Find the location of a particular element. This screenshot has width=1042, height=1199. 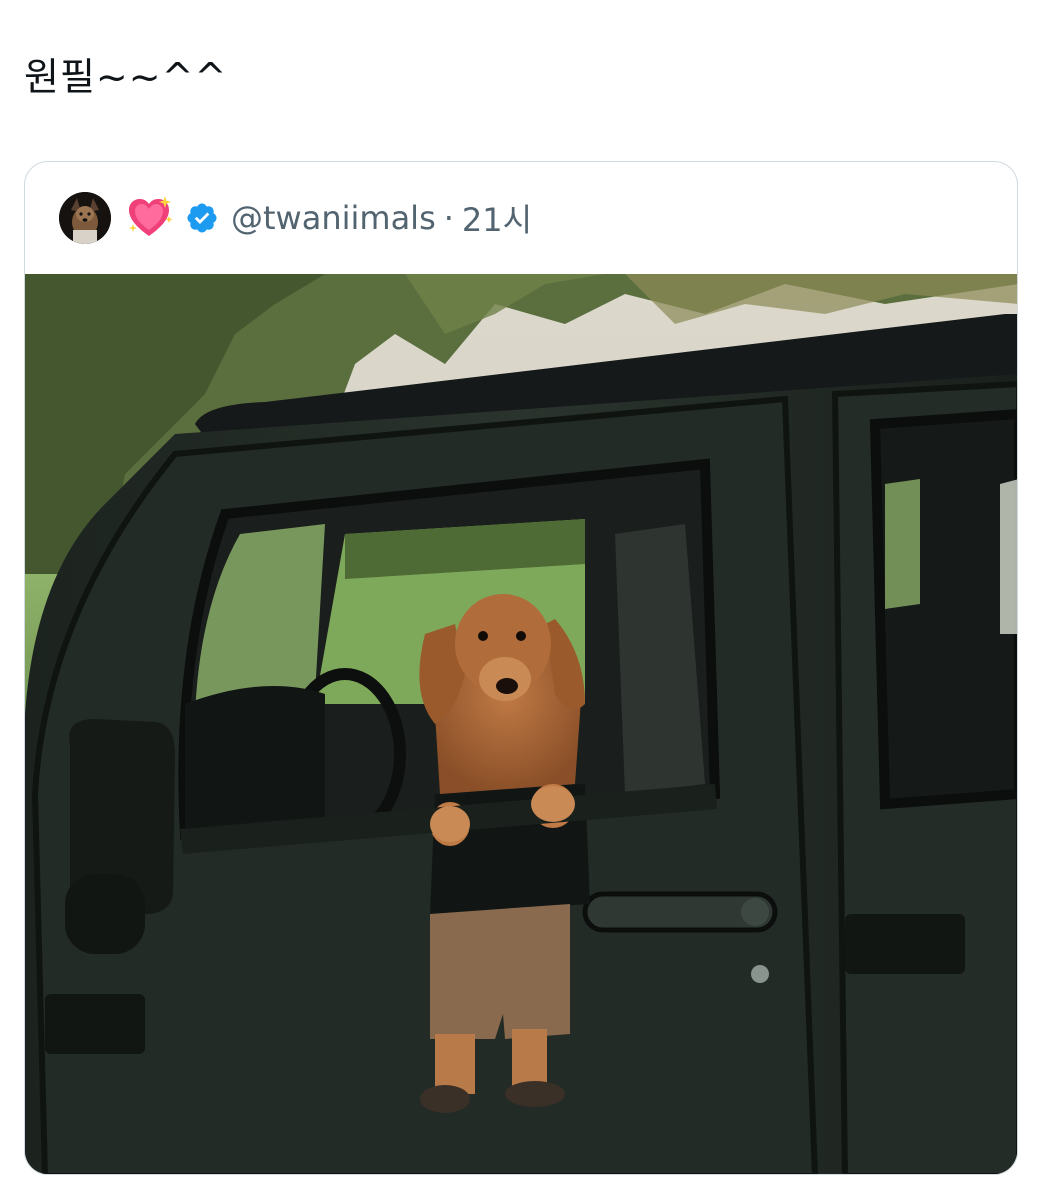

avatar is located at coordinates (85, 218).